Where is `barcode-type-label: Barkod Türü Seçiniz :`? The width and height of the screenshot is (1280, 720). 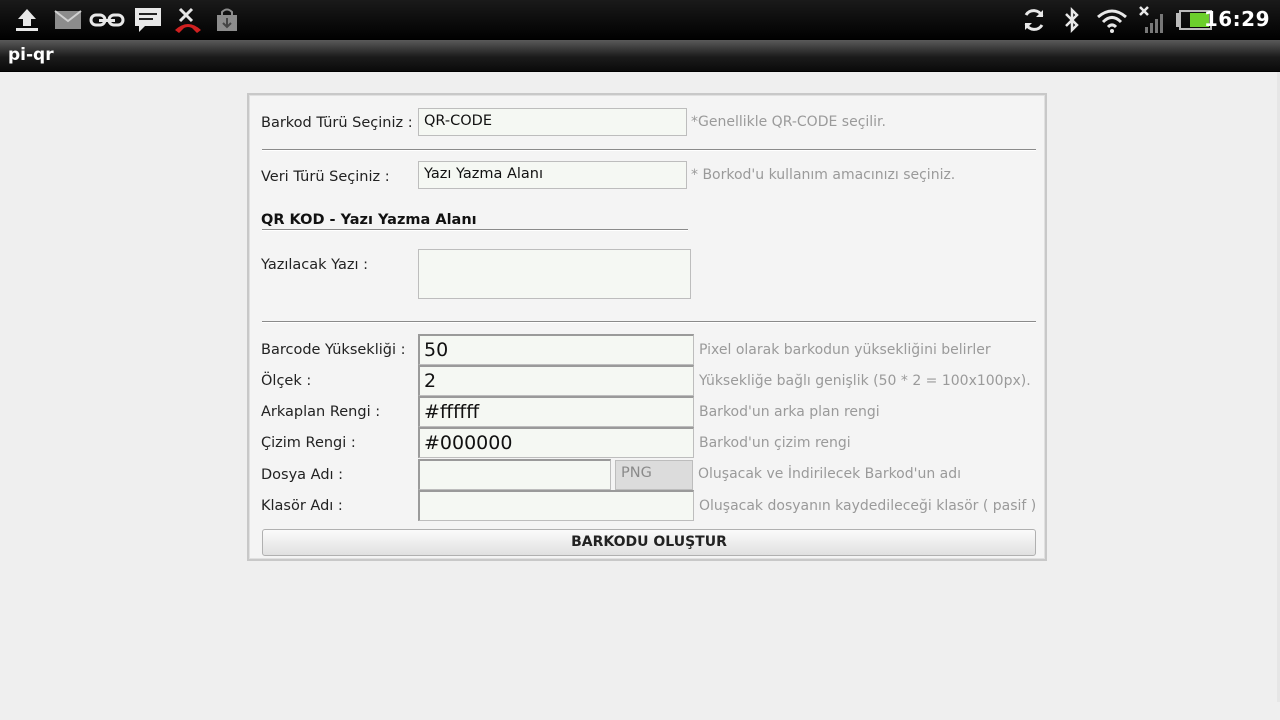 barcode-type-label: Barkod Türü Seçiniz : is located at coordinates (337, 123).